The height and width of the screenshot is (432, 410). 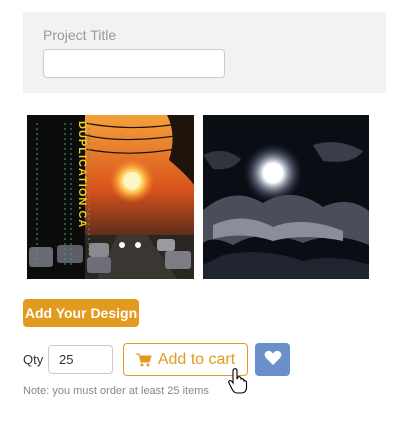 I want to click on wishlist-button, so click(x=272, y=359).